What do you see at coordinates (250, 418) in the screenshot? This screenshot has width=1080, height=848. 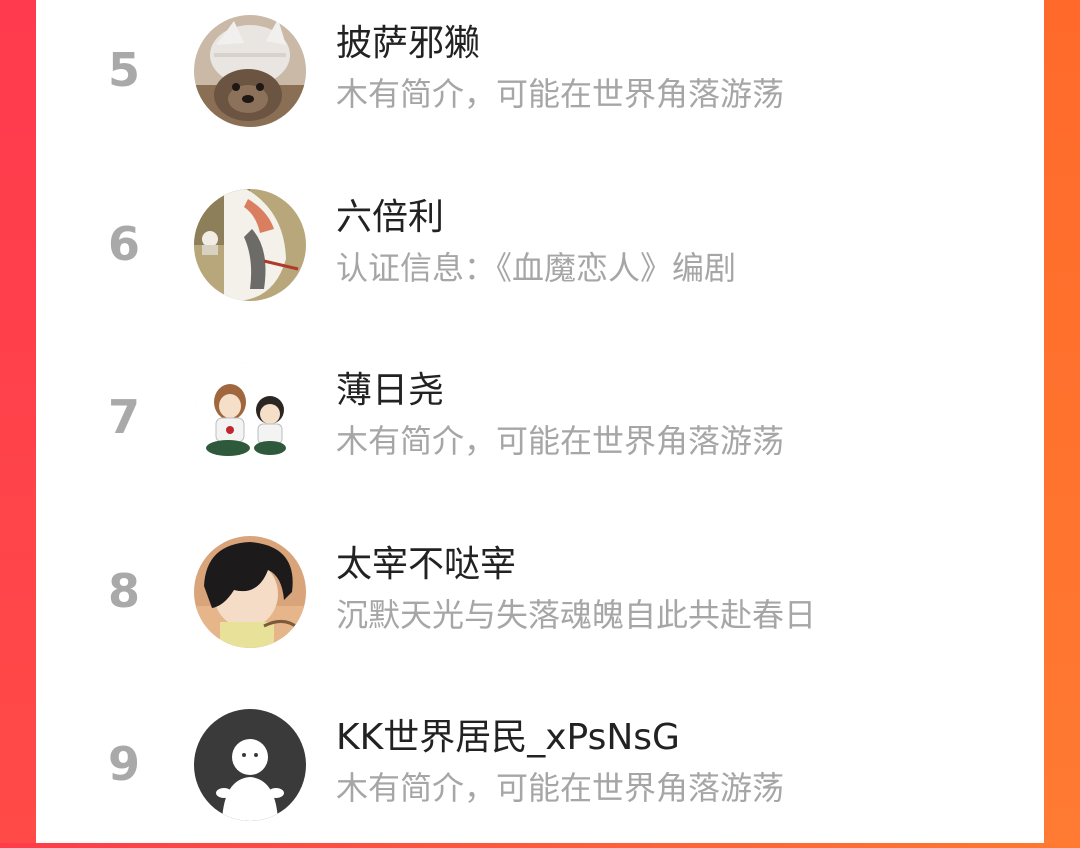 I see `two-characters-avatar-icon` at bounding box center [250, 418].